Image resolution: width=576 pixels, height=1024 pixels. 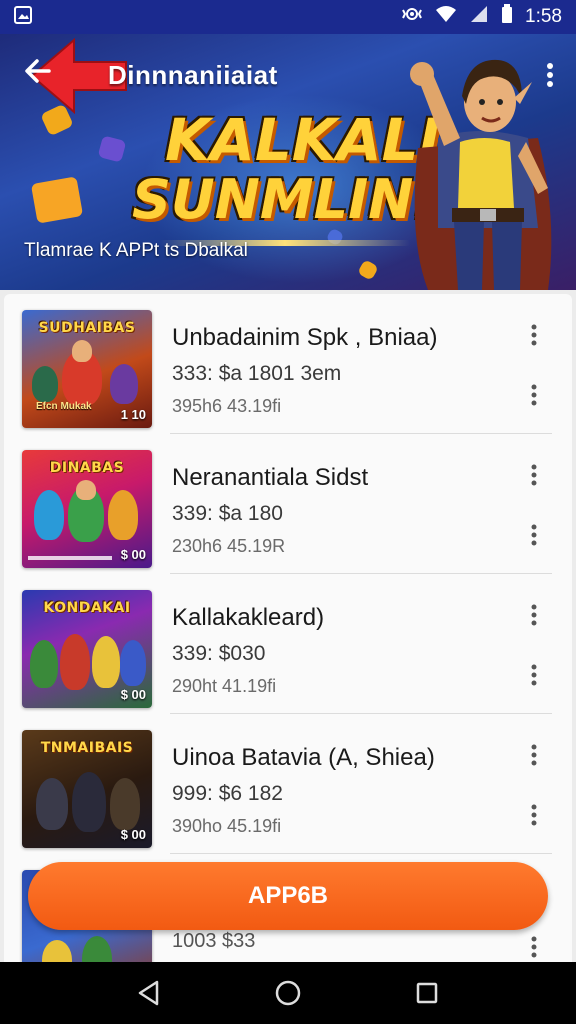 I want to click on item-thumbnail: KONDAKAI $ 00, so click(x=87, y=649).